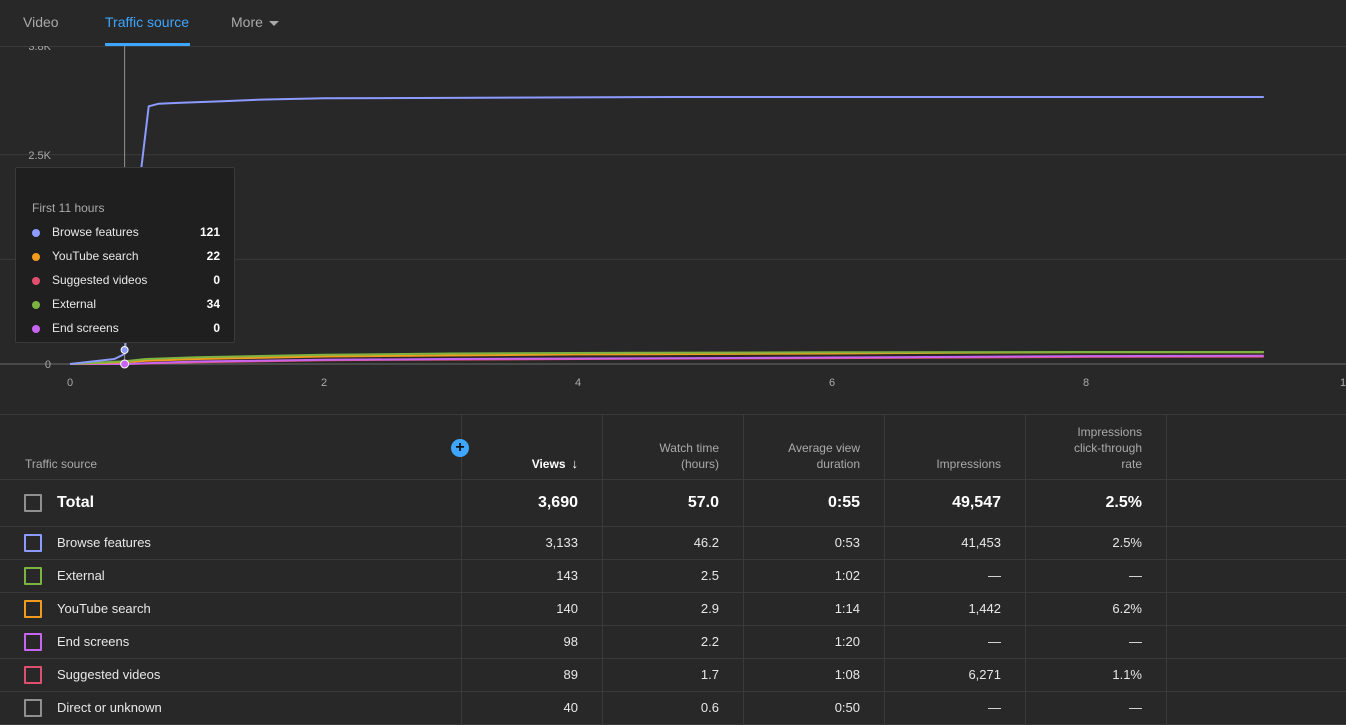 The height and width of the screenshot is (725, 1346). I want to click on row-watch-time: 1.7, so click(709, 674).